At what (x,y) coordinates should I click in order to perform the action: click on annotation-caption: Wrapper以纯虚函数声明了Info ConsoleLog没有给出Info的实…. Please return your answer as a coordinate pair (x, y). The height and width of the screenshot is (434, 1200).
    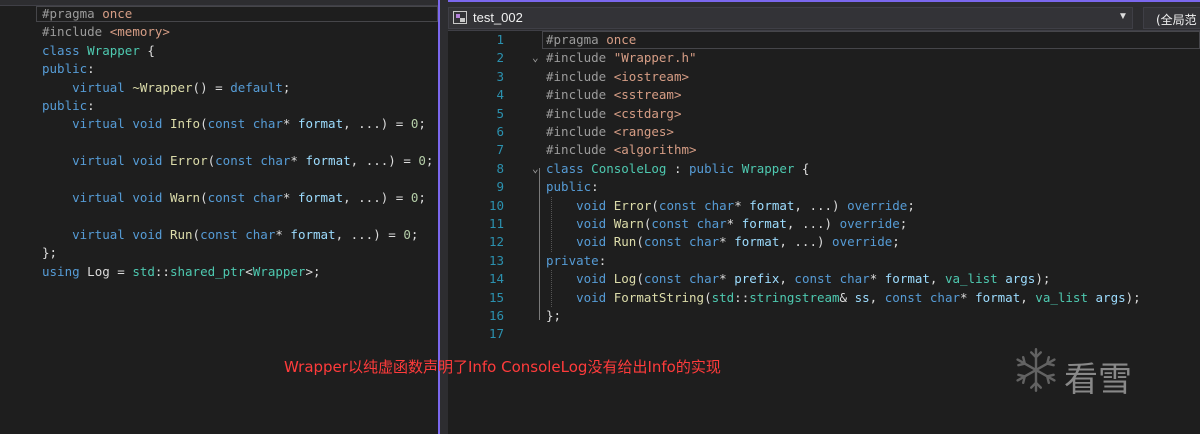
    Looking at the image, I should click on (502, 367).